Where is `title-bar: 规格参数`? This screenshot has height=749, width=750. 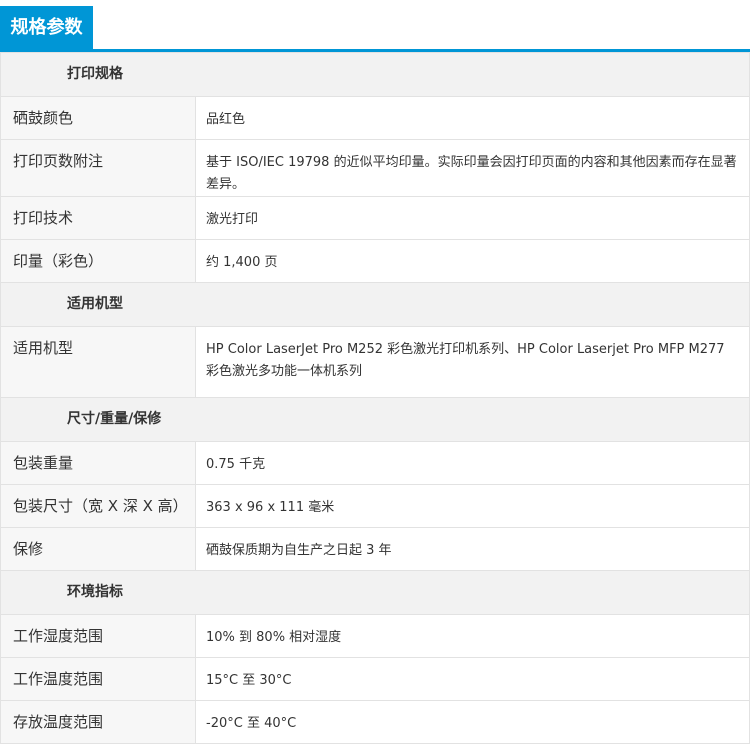
title-bar: 规格参数 is located at coordinates (375, 26).